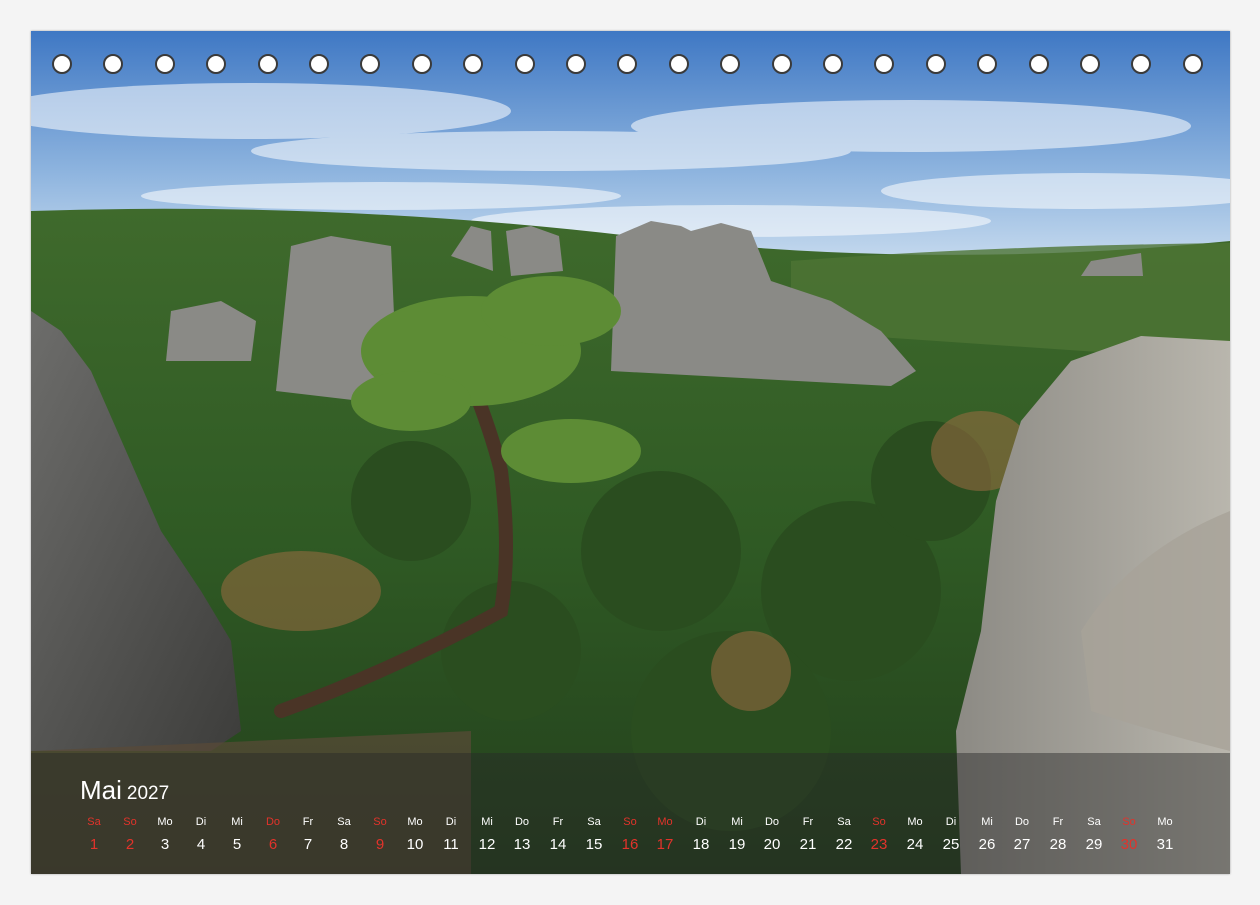 The width and height of the screenshot is (1260, 905). What do you see at coordinates (1094, 844) in the screenshot?
I see `date-number: 29` at bounding box center [1094, 844].